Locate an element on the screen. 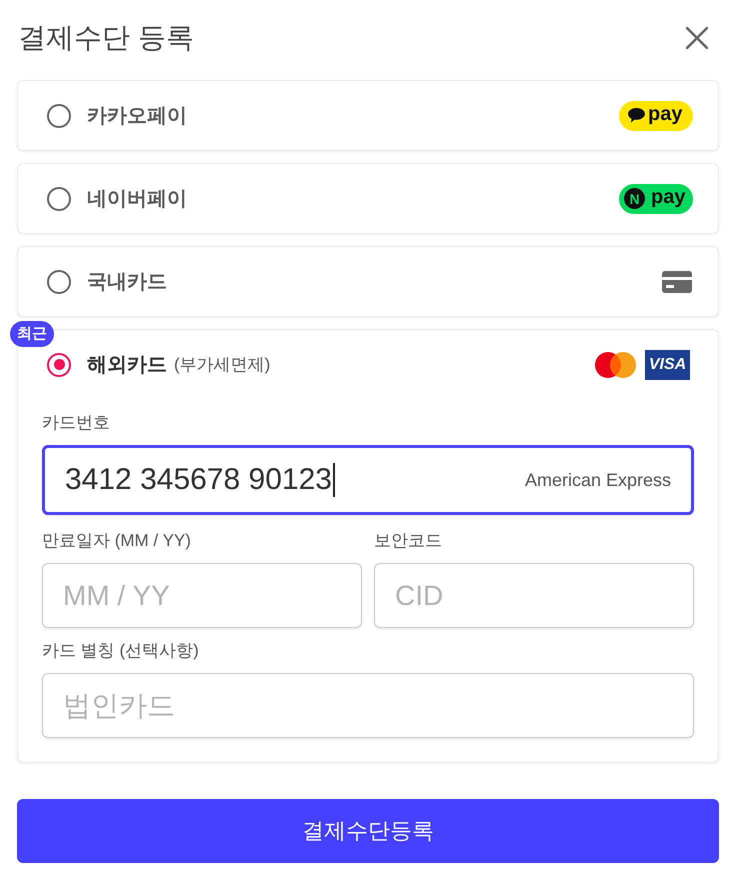 Image resolution: width=736 pixels, height=892 pixels. credit-card-icon is located at coordinates (677, 281).